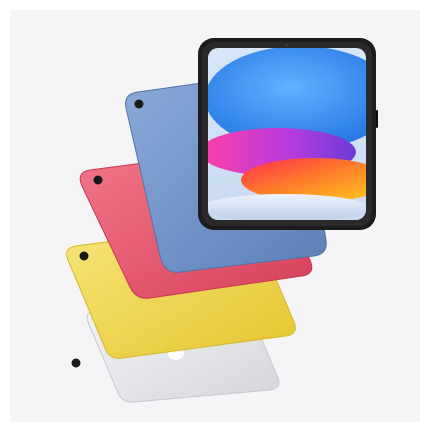 The height and width of the screenshot is (432, 430). What do you see at coordinates (377, 119) in the screenshot?
I see `side-button` at bounding box center [377, 119].